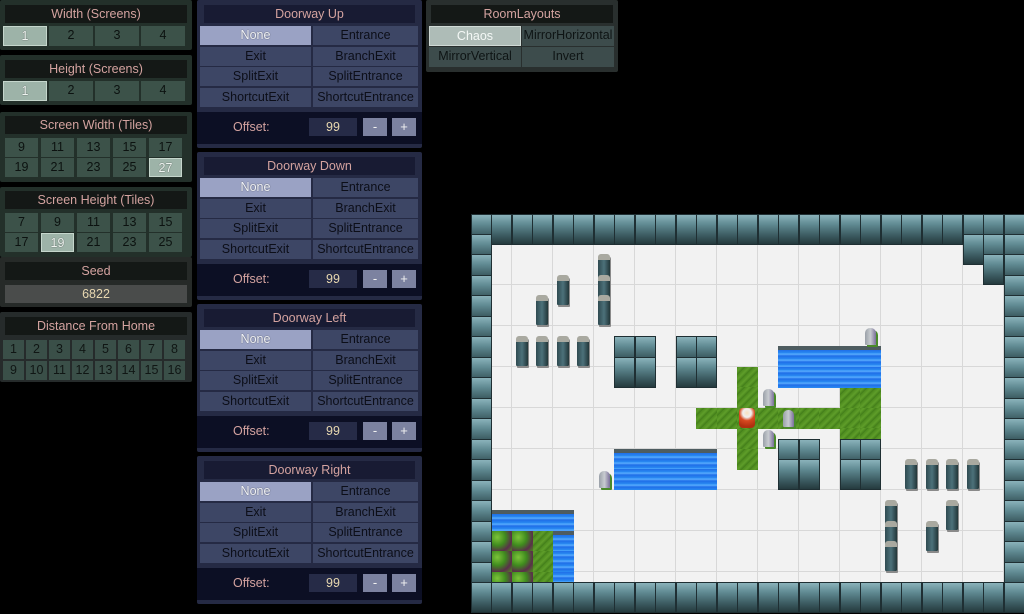 The image size is (1024, 614). Describe the element at coordinates (71, 91) in the screenshot. I see `height-screens-option-2: 2` at that location.